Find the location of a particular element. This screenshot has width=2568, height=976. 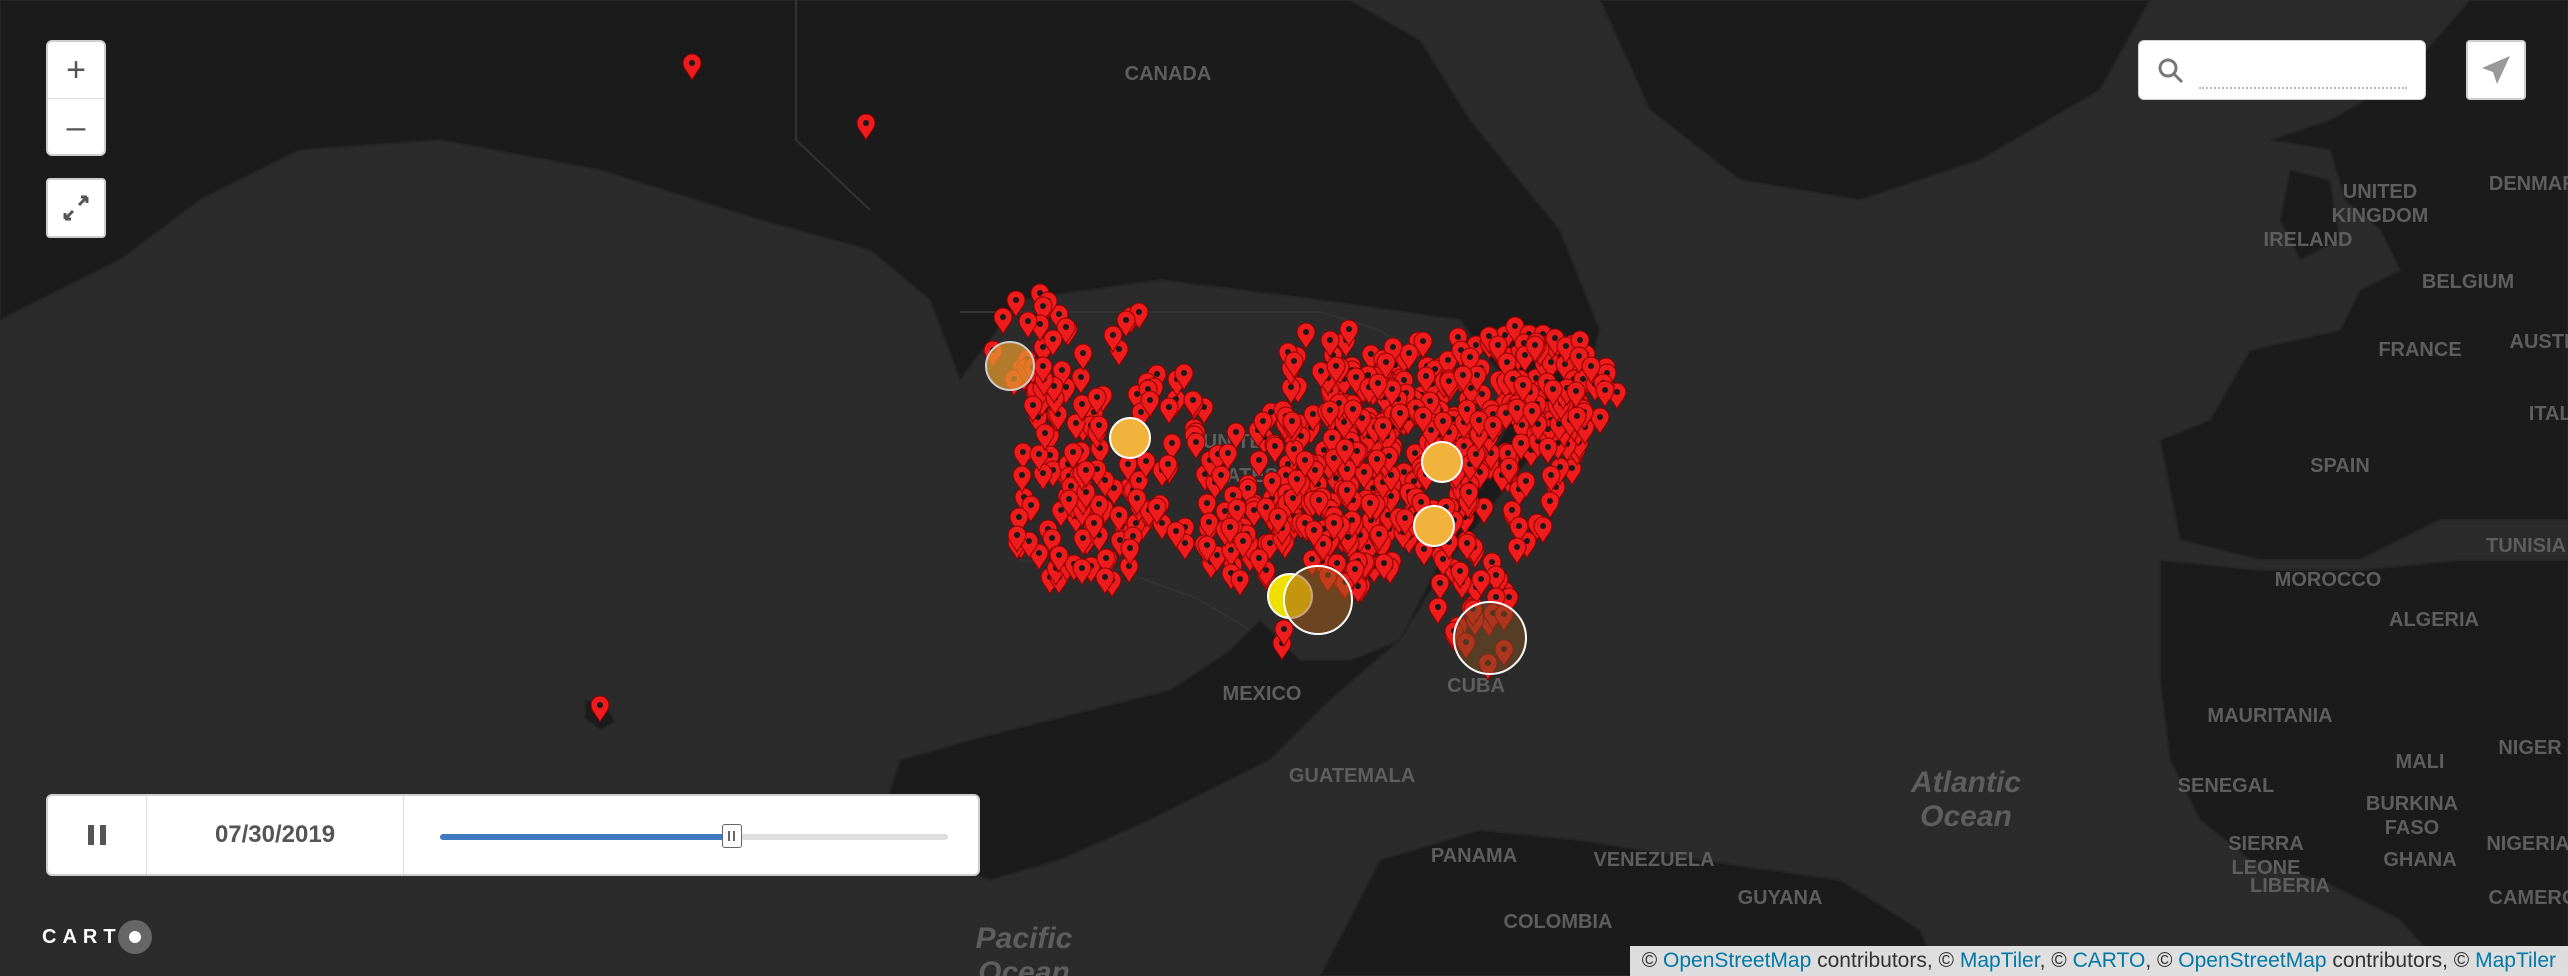

label-mauritania: MAURITANIA is located at coordinates (2269, 716).